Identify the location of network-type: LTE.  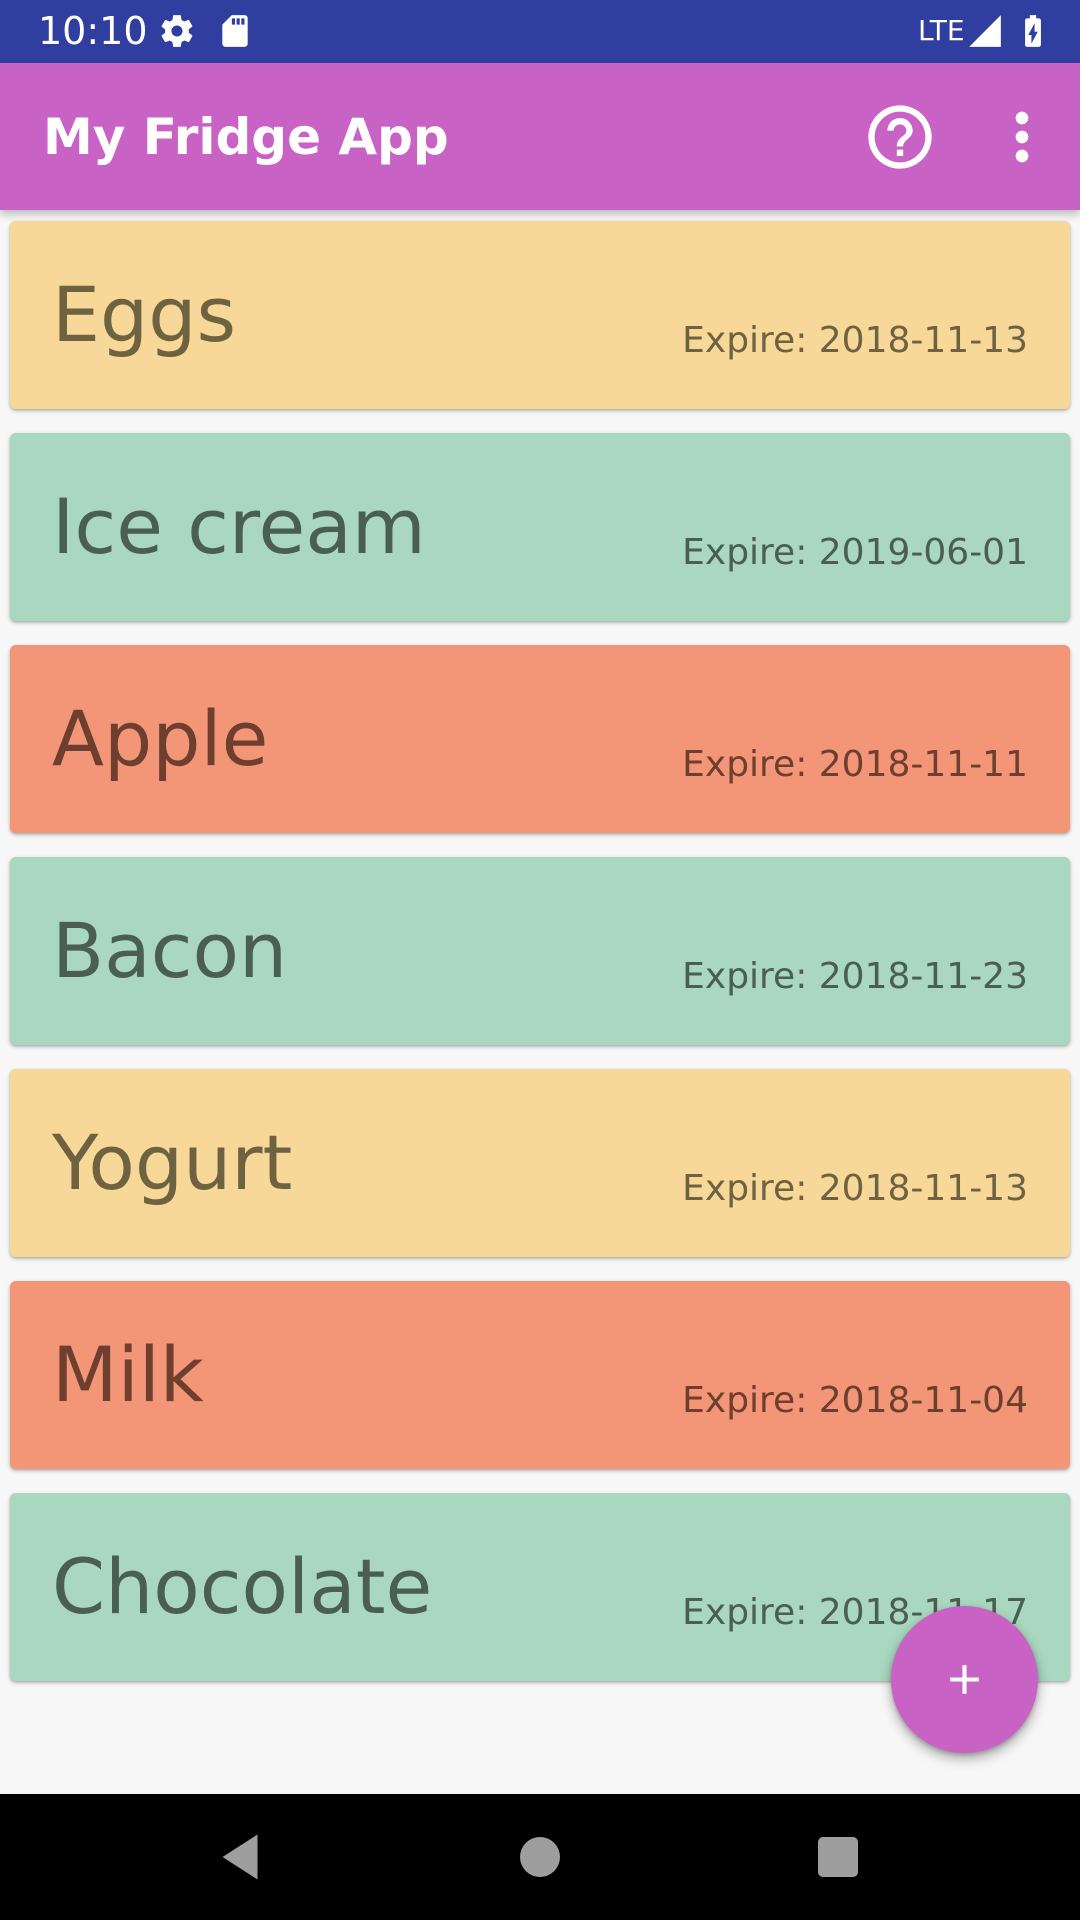
(941, 30).